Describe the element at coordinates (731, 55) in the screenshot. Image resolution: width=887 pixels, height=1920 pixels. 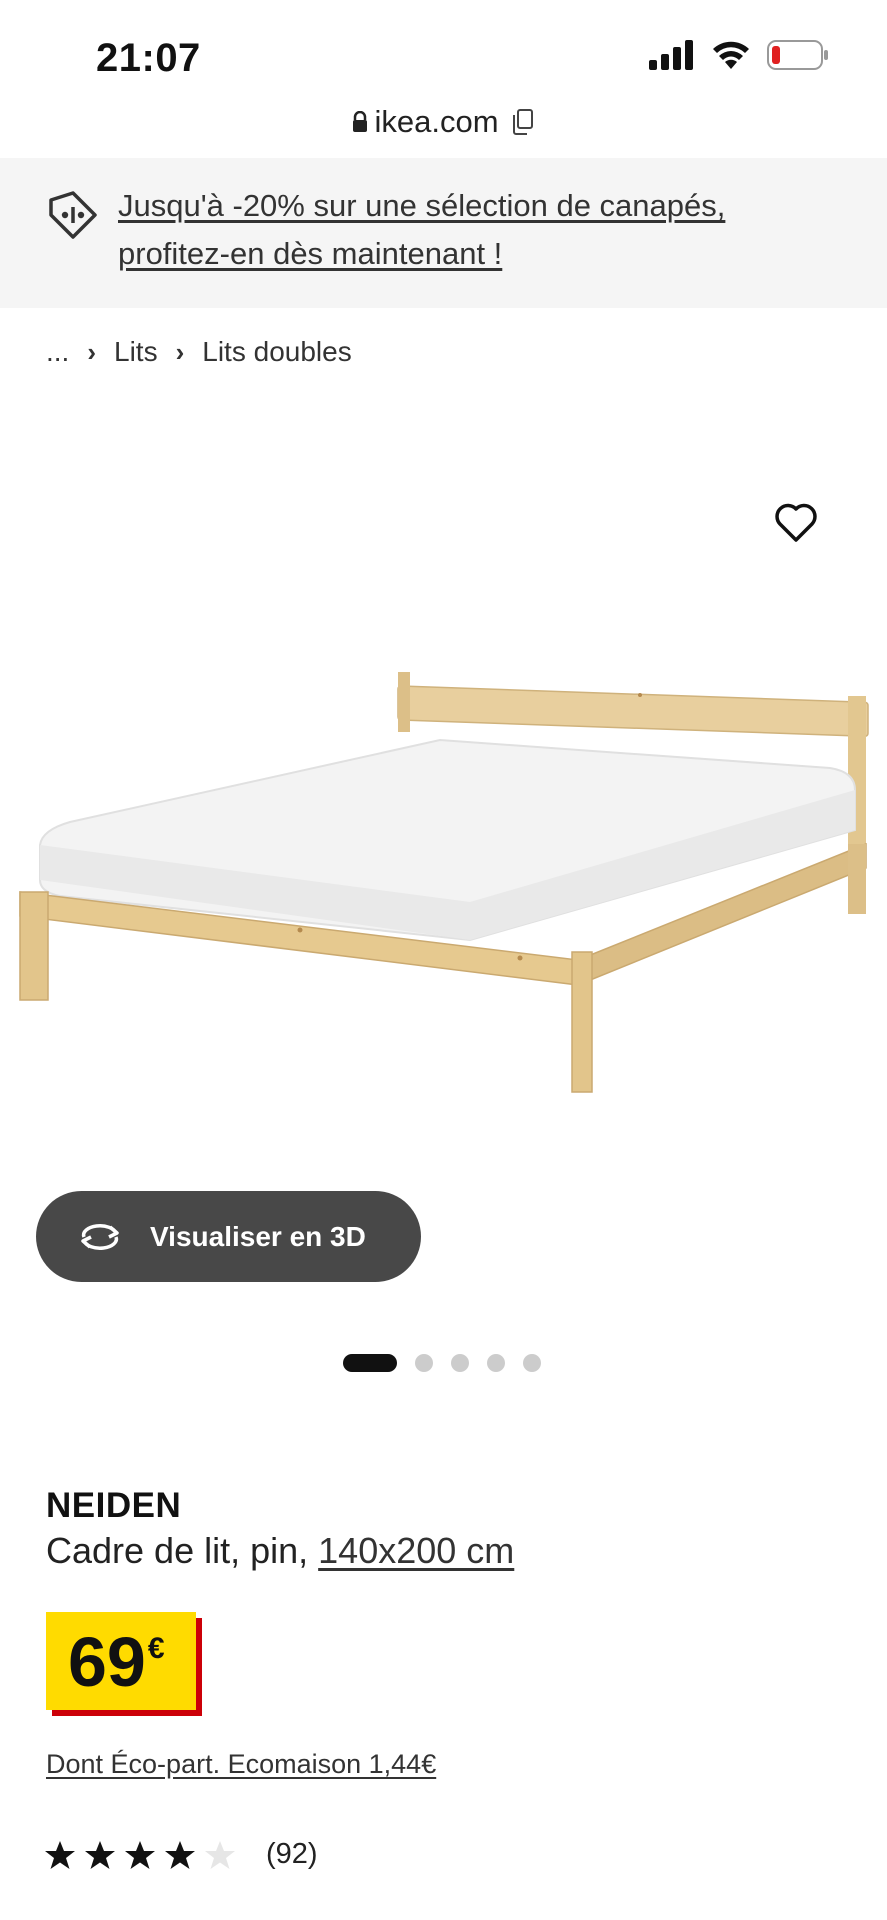
I see `wifi-icon` at that location.